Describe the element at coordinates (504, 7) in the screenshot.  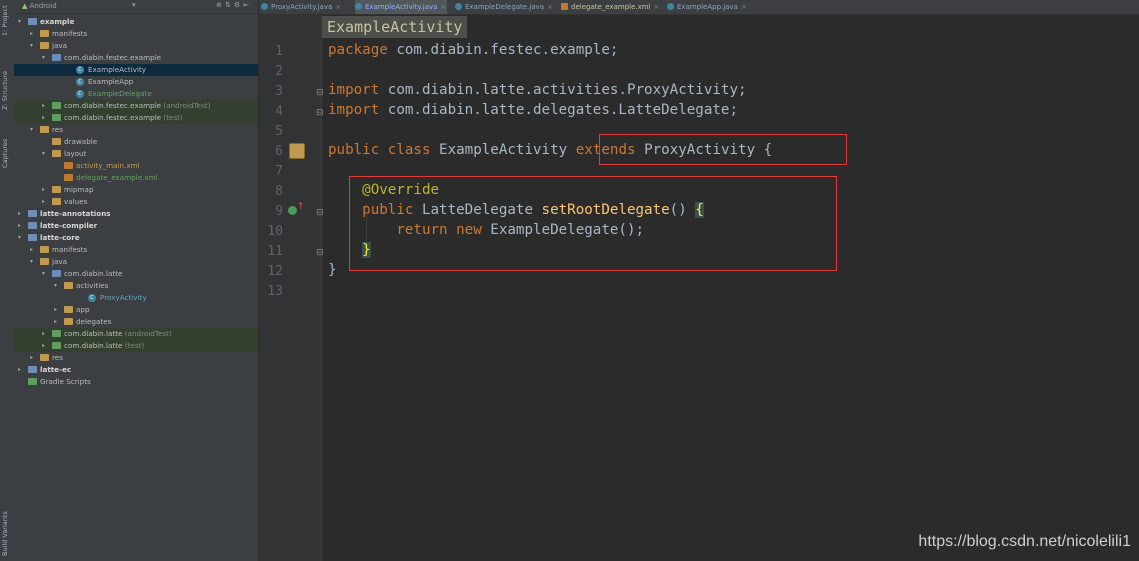
I see `tab-exampledelegate: ExampleDelegate.java ×` at that location.